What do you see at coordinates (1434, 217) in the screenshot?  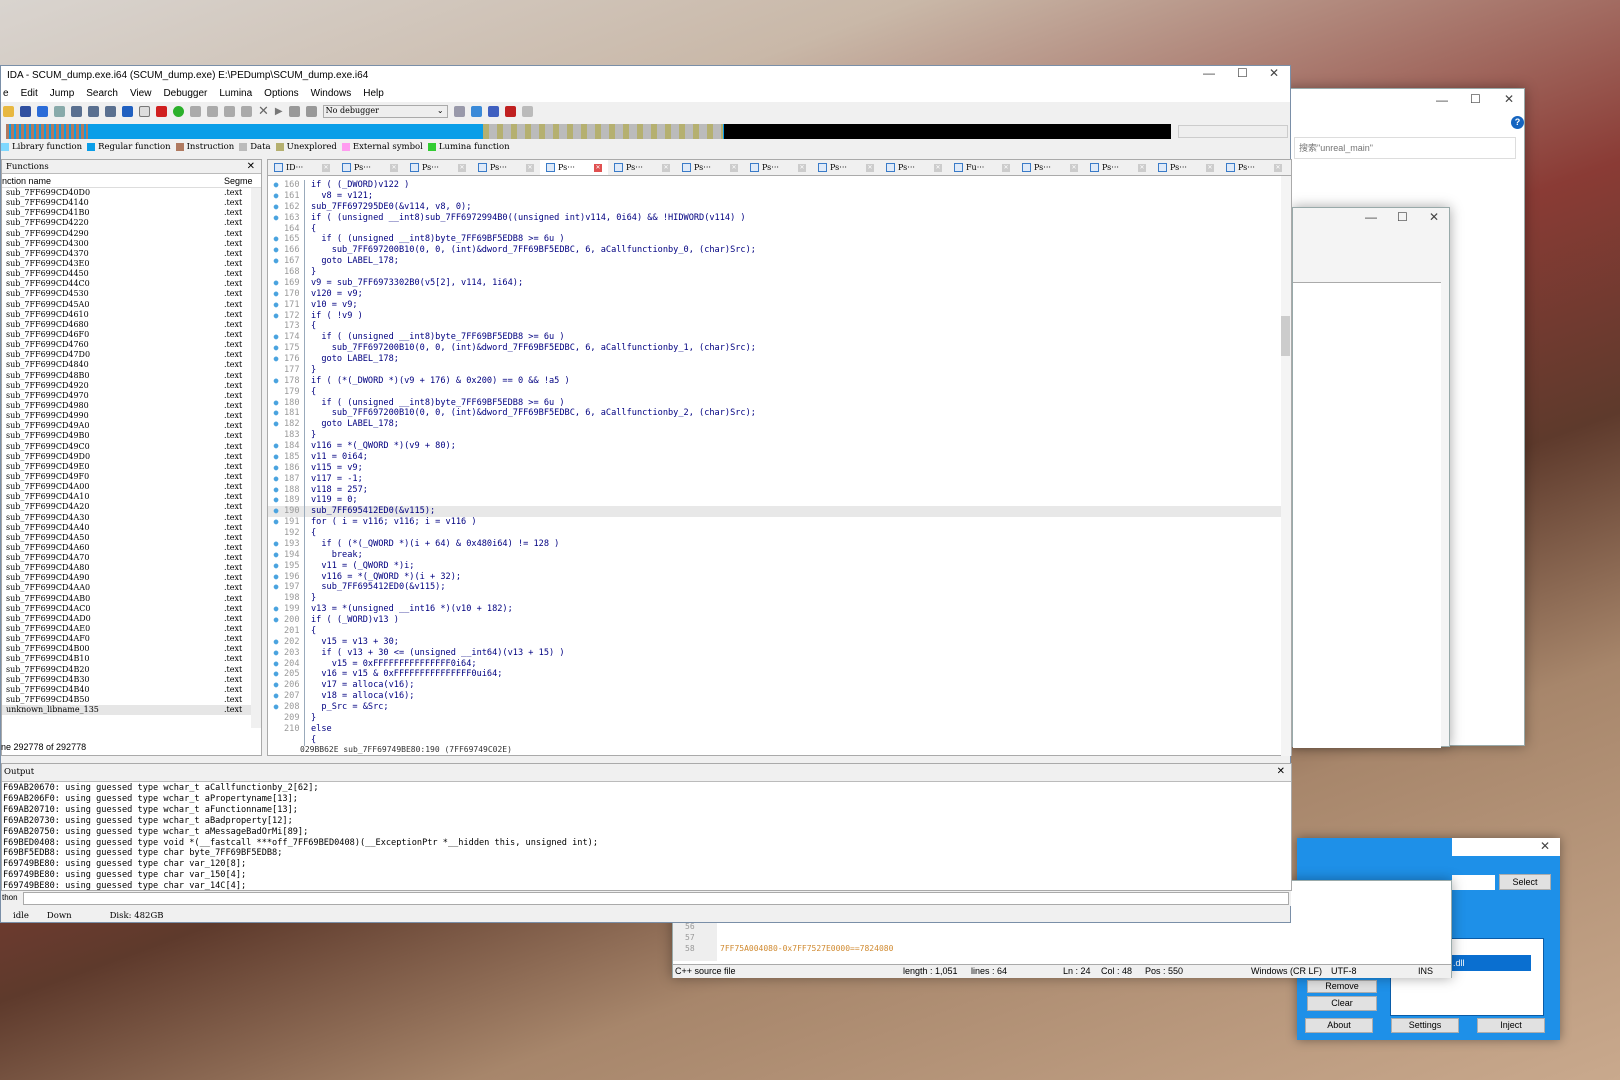 I see `close-button: ✕` at bounding box center [1434, 217].